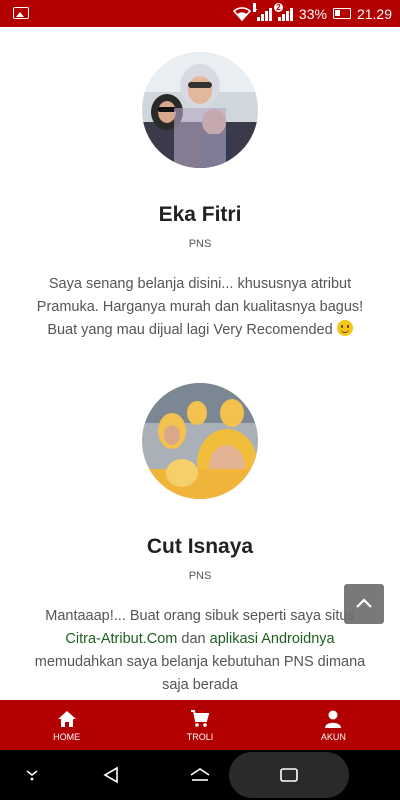 The image size is (400, 800). What do you see at coordinates (255, 7) in the screenshot?
I see `sim1-label: 1` at bounding box center [255, 7].